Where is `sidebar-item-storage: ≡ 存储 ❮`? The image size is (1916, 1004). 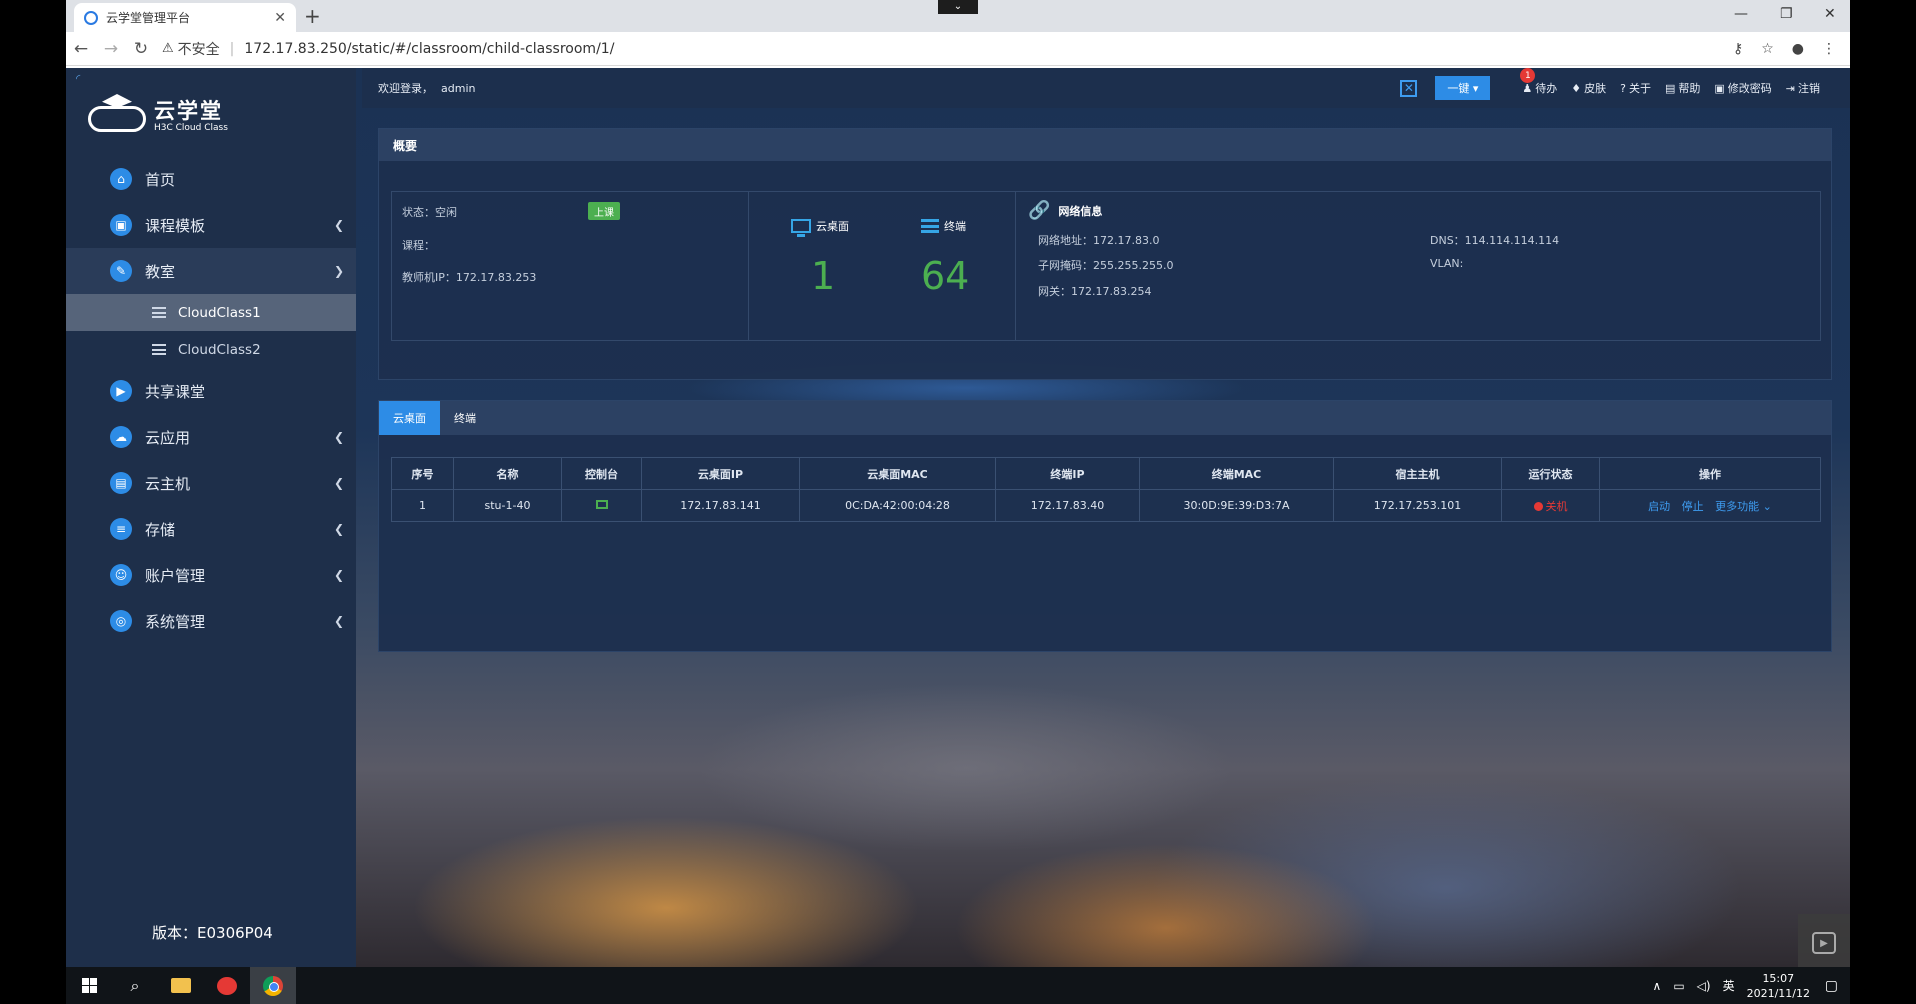 sidebar-item-storage: ≡ 存储 ❮ is located at coordinates (211, 529).